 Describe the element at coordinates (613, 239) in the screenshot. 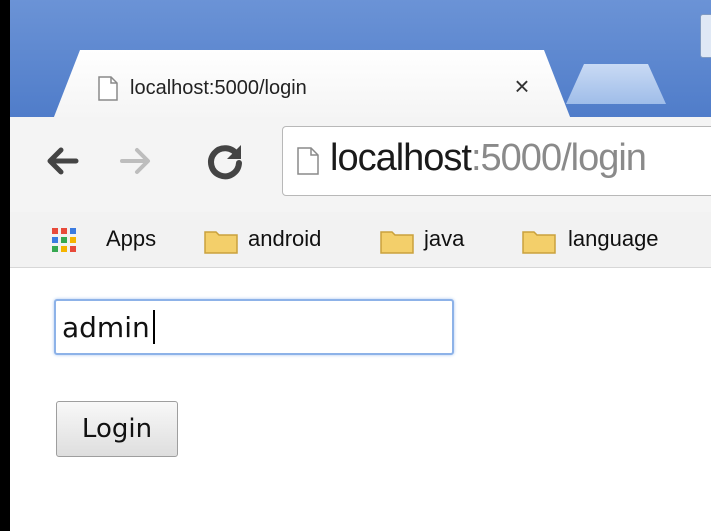

I see `bookmark-language: language` at that location.